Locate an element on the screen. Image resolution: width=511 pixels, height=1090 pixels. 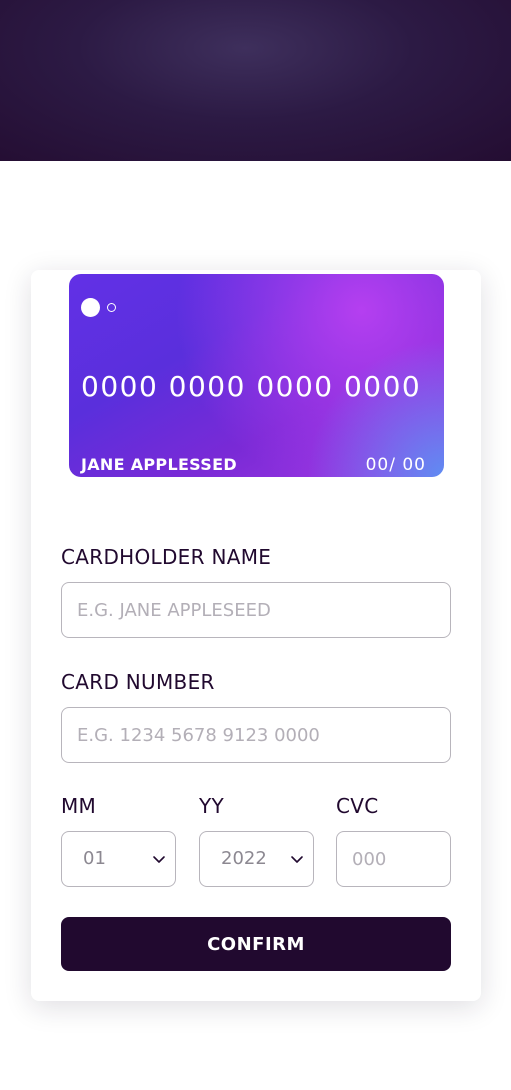
card-logo-dot-small is located at coordinates (111, 307).